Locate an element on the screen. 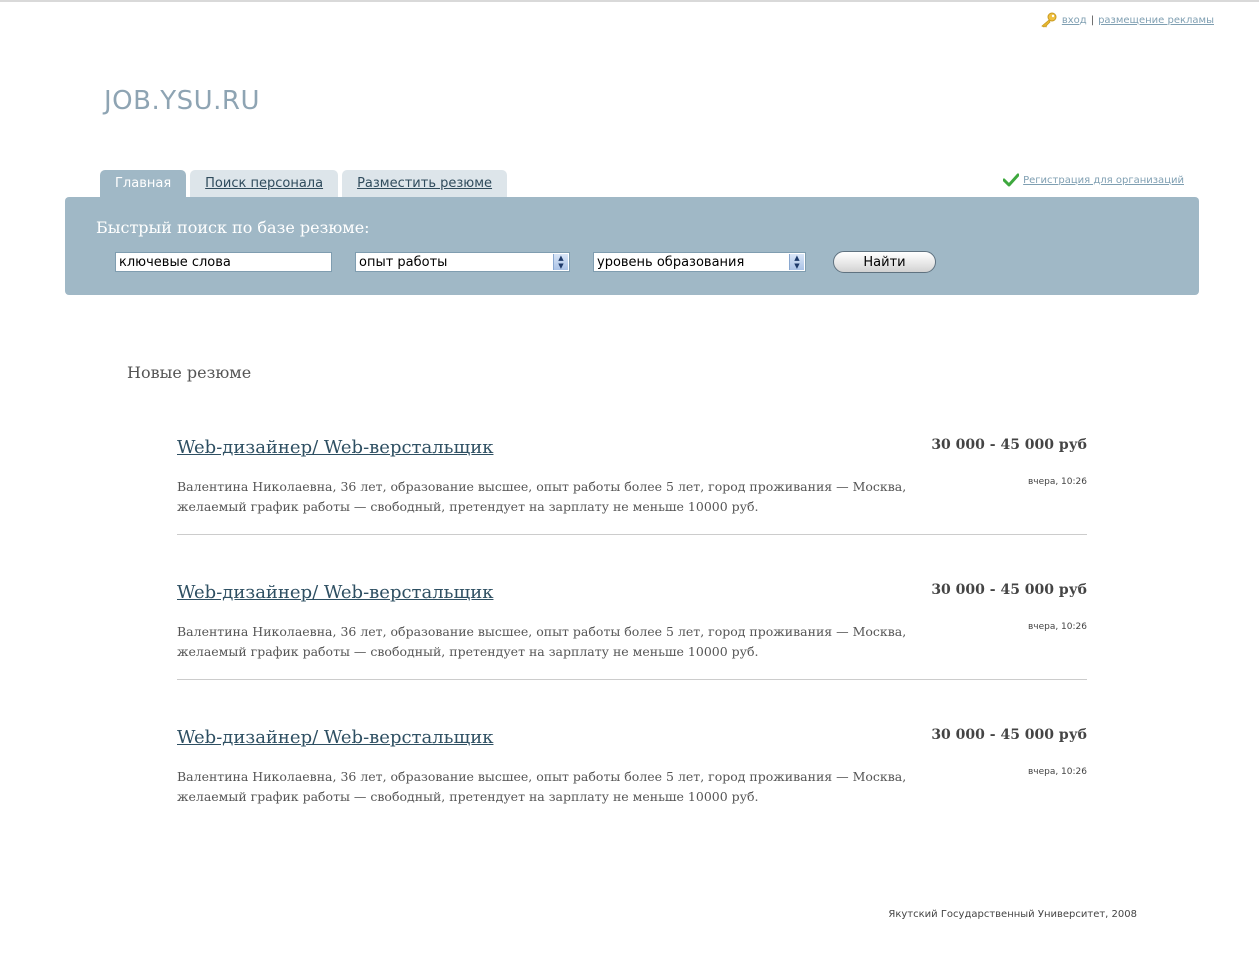 This screenshot has height=966, width=1259. login-link: вход is located at coordinates (1074, 20).